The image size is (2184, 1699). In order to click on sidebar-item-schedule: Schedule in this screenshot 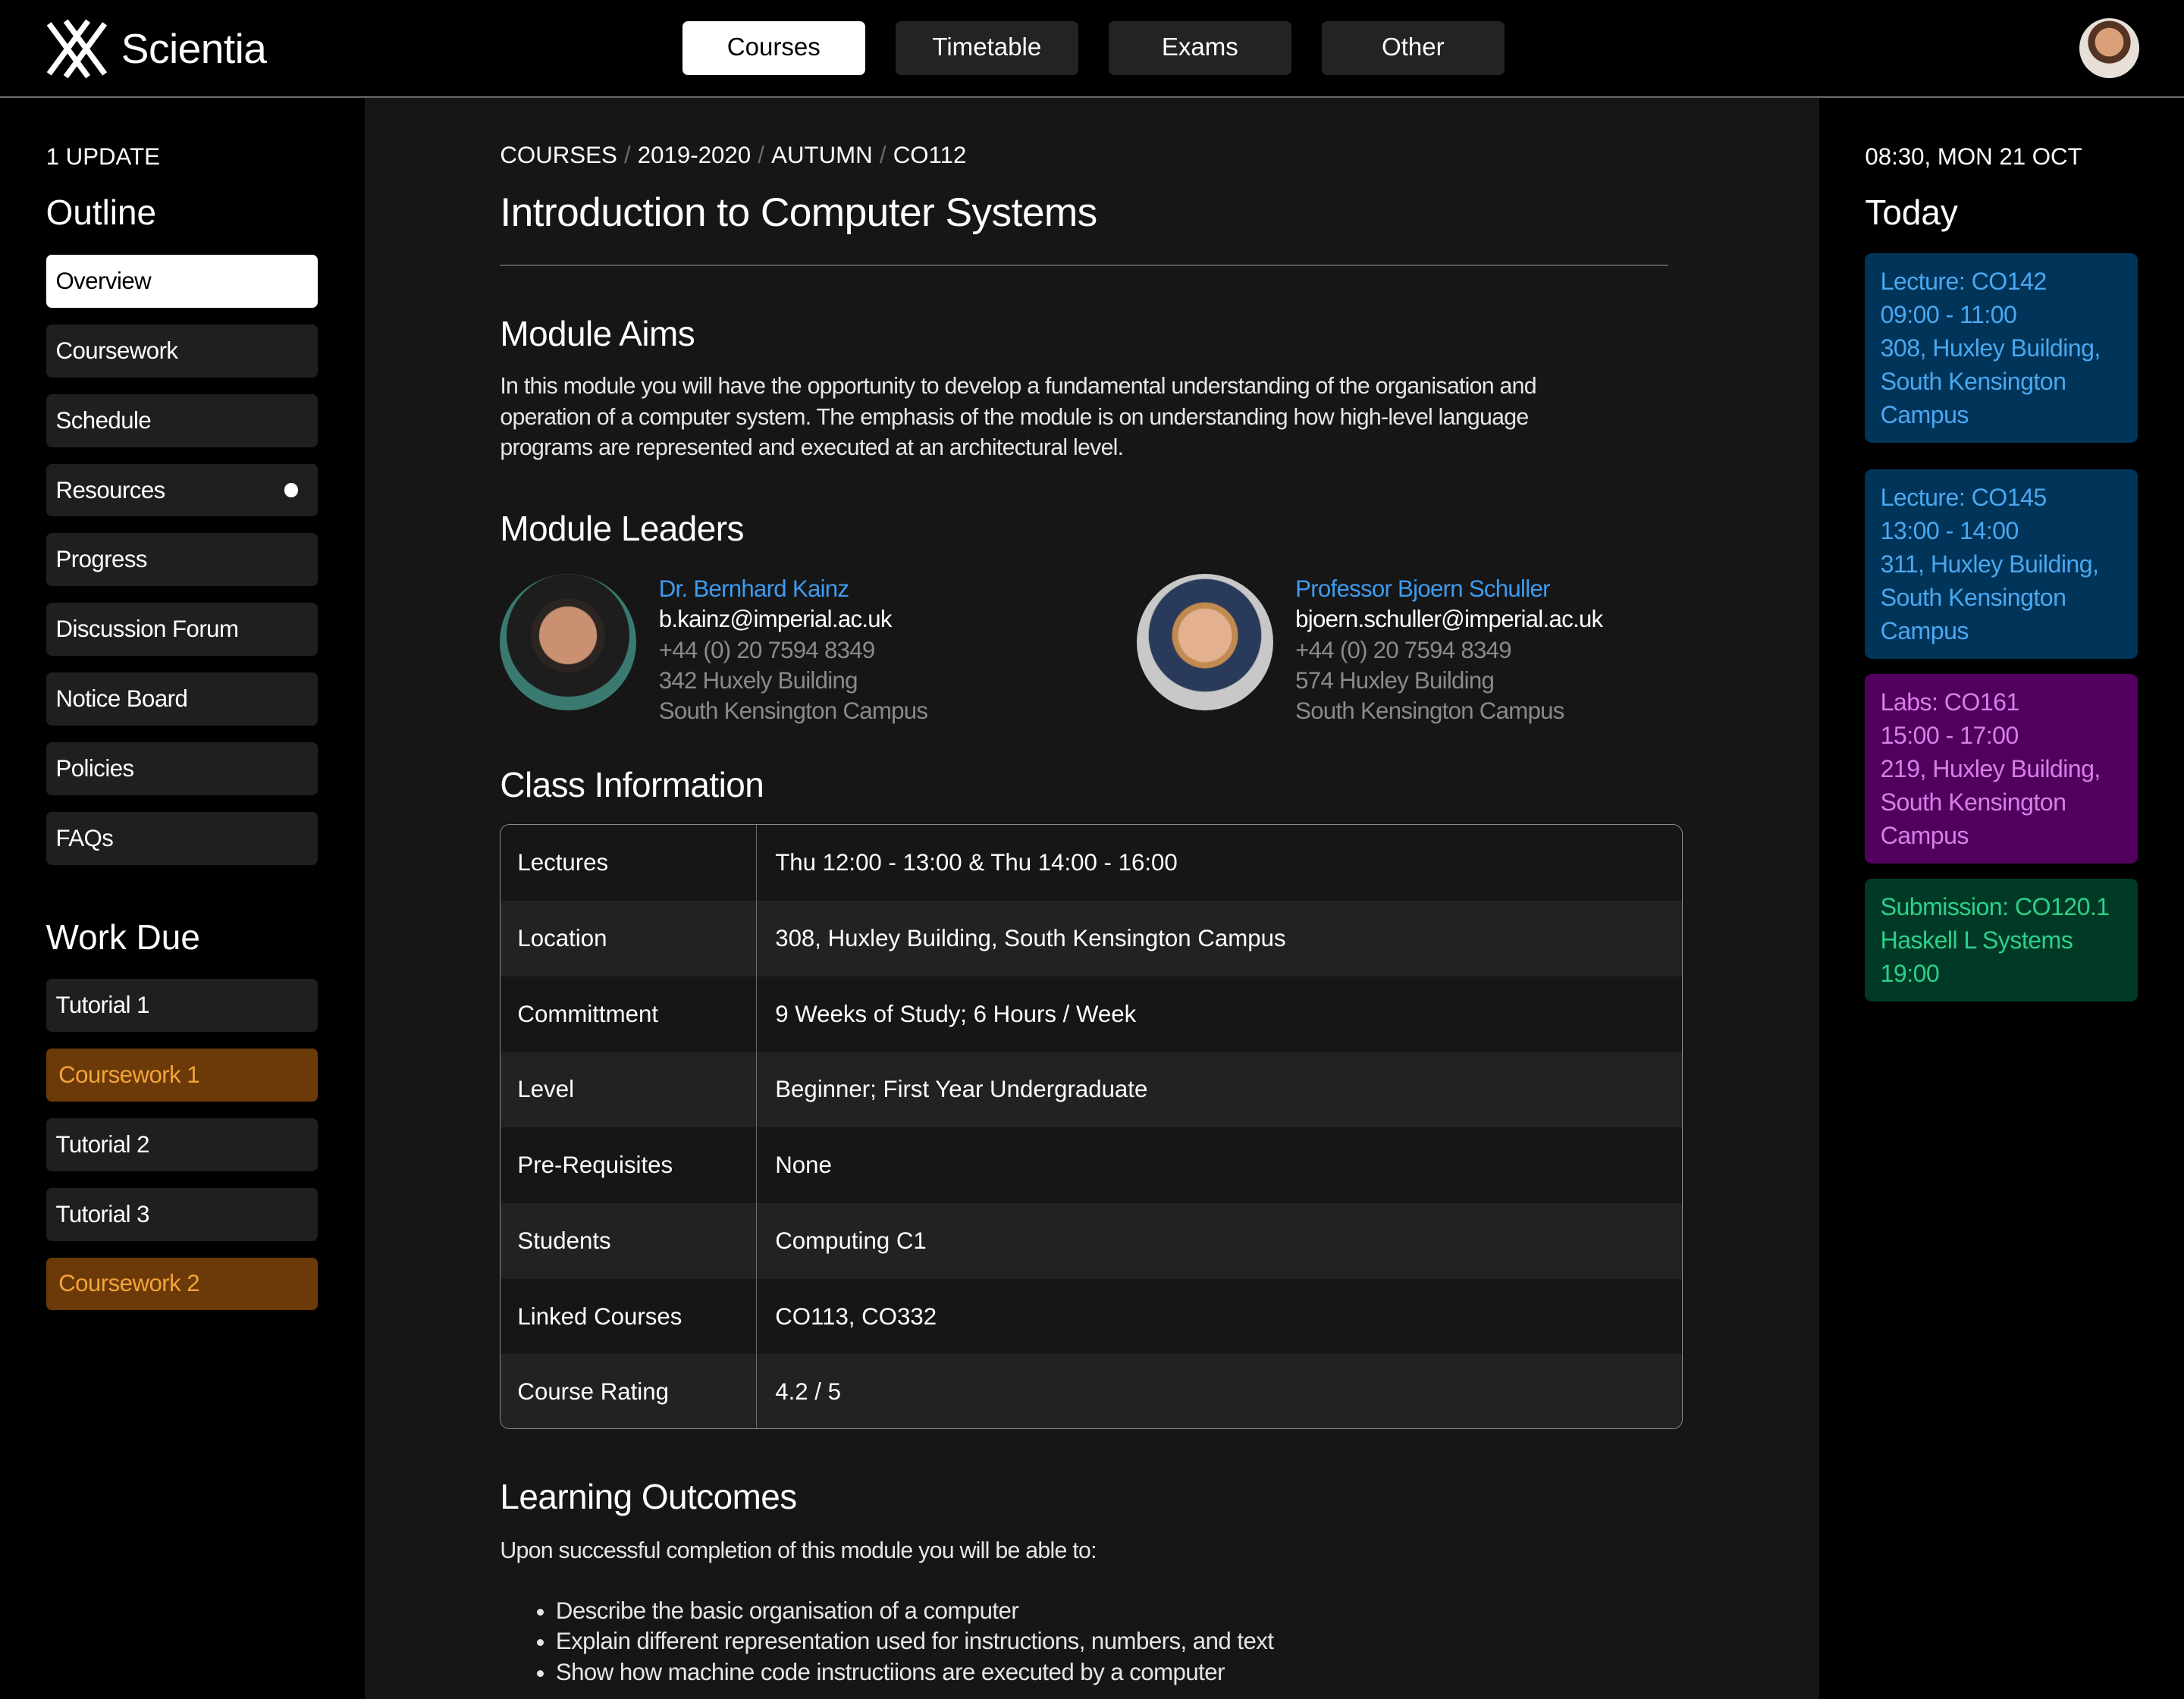, I will do `click(182, 420)`.